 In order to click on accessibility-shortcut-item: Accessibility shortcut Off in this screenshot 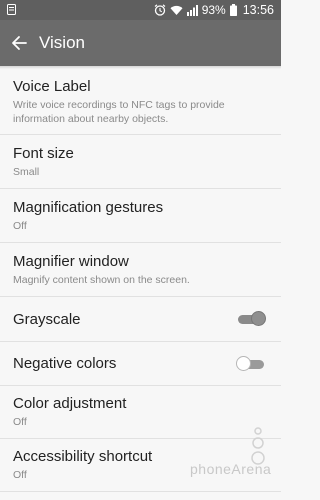, I will do `click(140, 465)`.